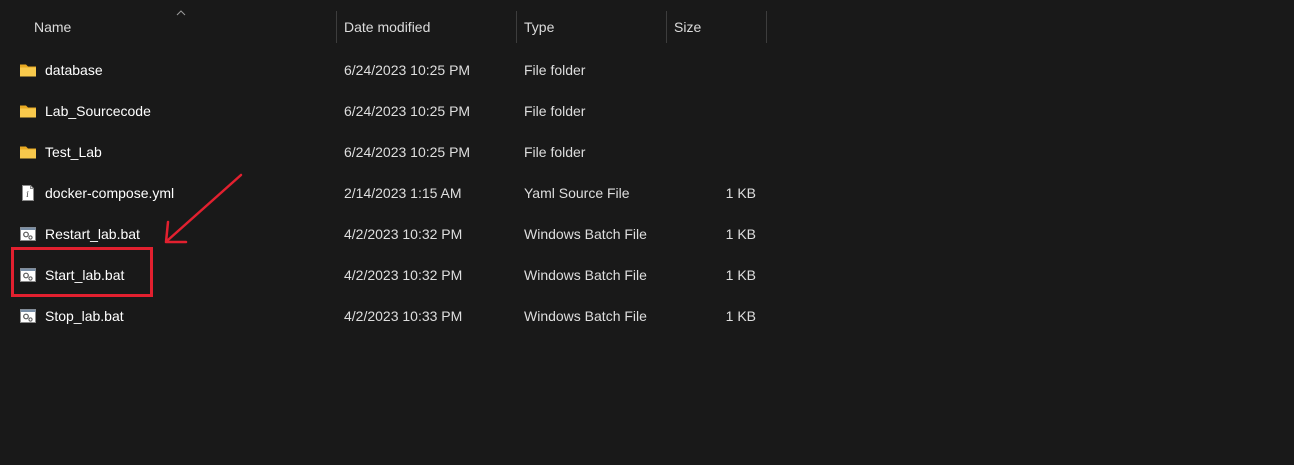 Image resolution: width=1294 pixels, height=465 pixels. I want to click on column-header-name: Name, so click(181, 26).